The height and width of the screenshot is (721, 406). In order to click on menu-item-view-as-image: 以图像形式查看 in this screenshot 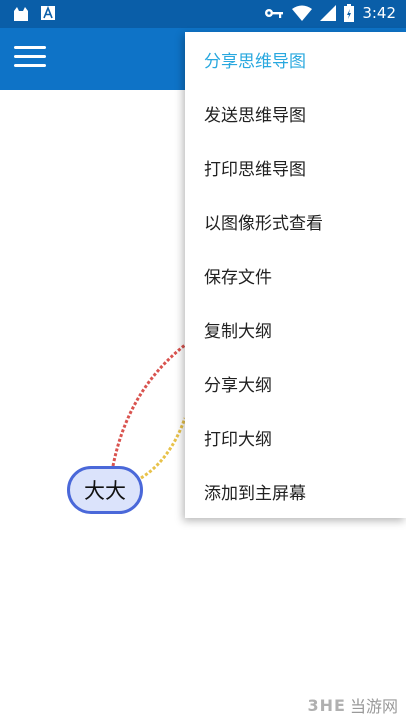, I will do `click(295, 221)`.